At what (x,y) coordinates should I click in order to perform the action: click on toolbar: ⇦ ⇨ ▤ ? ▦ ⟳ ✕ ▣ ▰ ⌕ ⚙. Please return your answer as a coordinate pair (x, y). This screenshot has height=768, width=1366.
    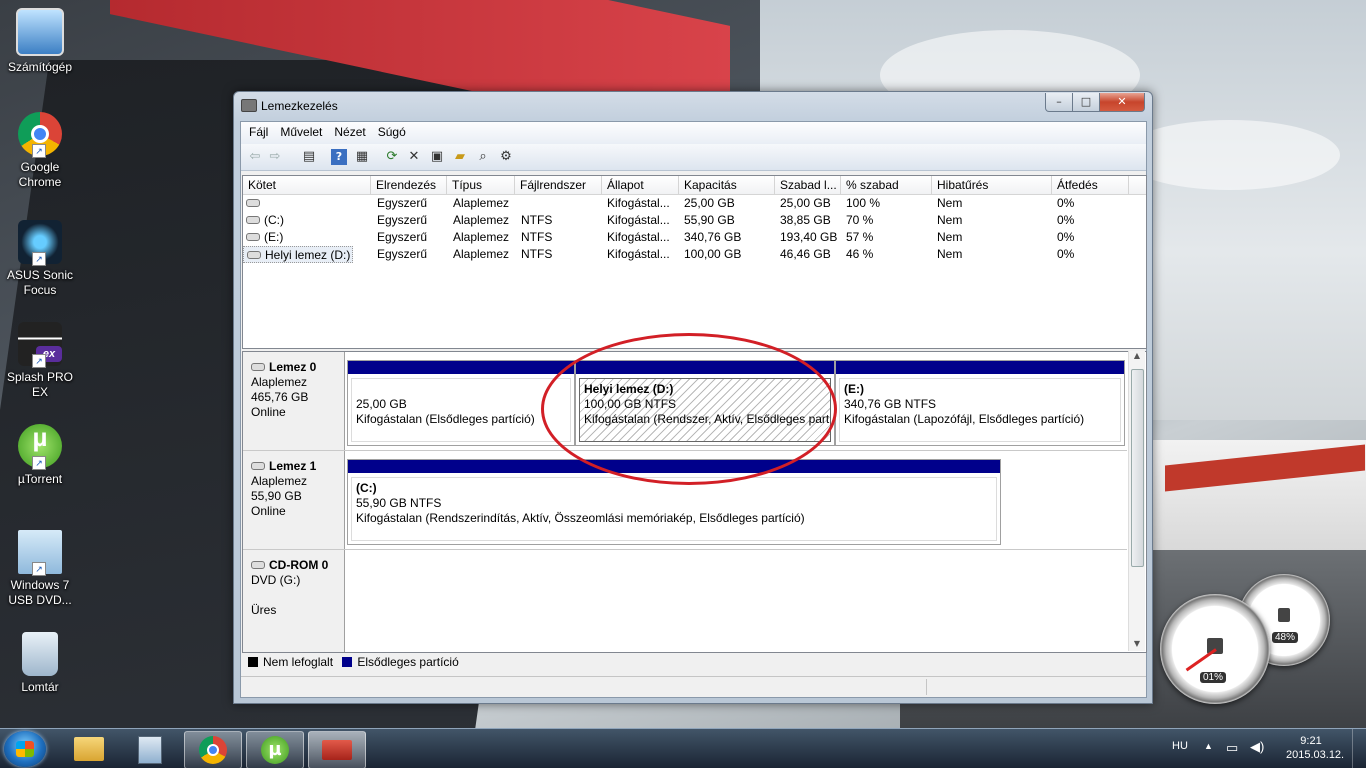
    Looking at the image, I should click on (693, 157).